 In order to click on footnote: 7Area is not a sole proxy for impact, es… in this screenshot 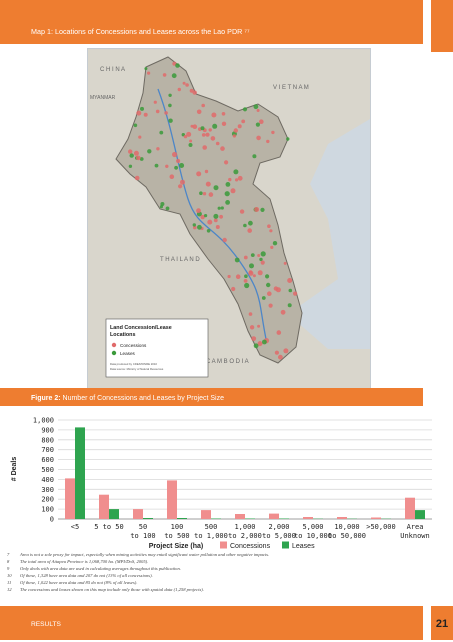, I will do `click(227, 554)`.